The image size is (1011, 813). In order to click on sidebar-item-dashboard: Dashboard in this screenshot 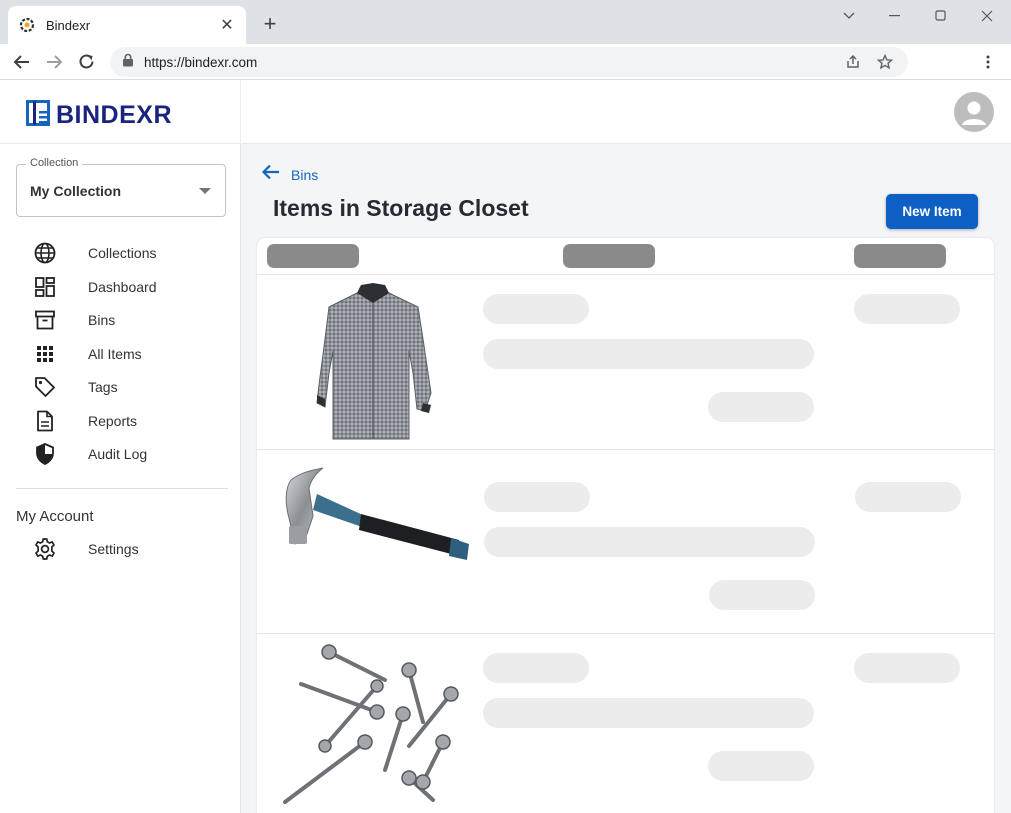, I will do `click(120, 287)`.